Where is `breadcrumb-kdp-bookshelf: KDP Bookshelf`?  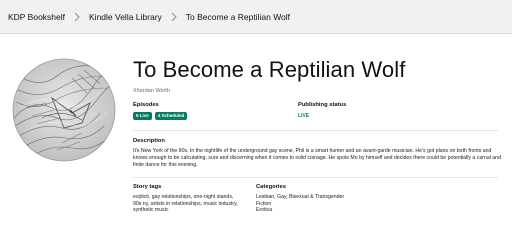 breadcrumb-kdp-bookshelf: KDP Bookshelf is located at coordinates (36, 17).